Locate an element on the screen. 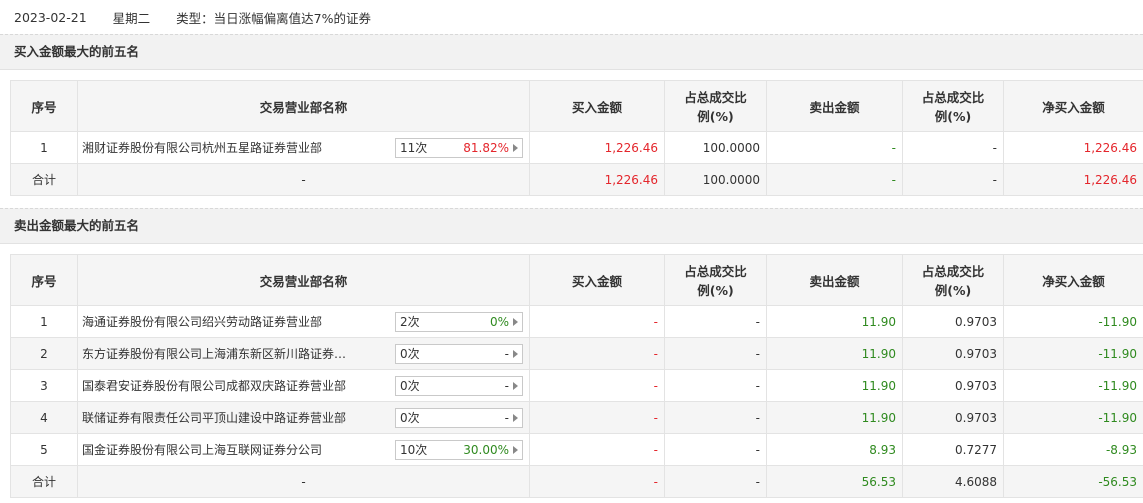  top-info-bar: 2023-02-21 星期二 类型：当日涨幅偏离值达7%的证券 is located at coordinates (571, 17).